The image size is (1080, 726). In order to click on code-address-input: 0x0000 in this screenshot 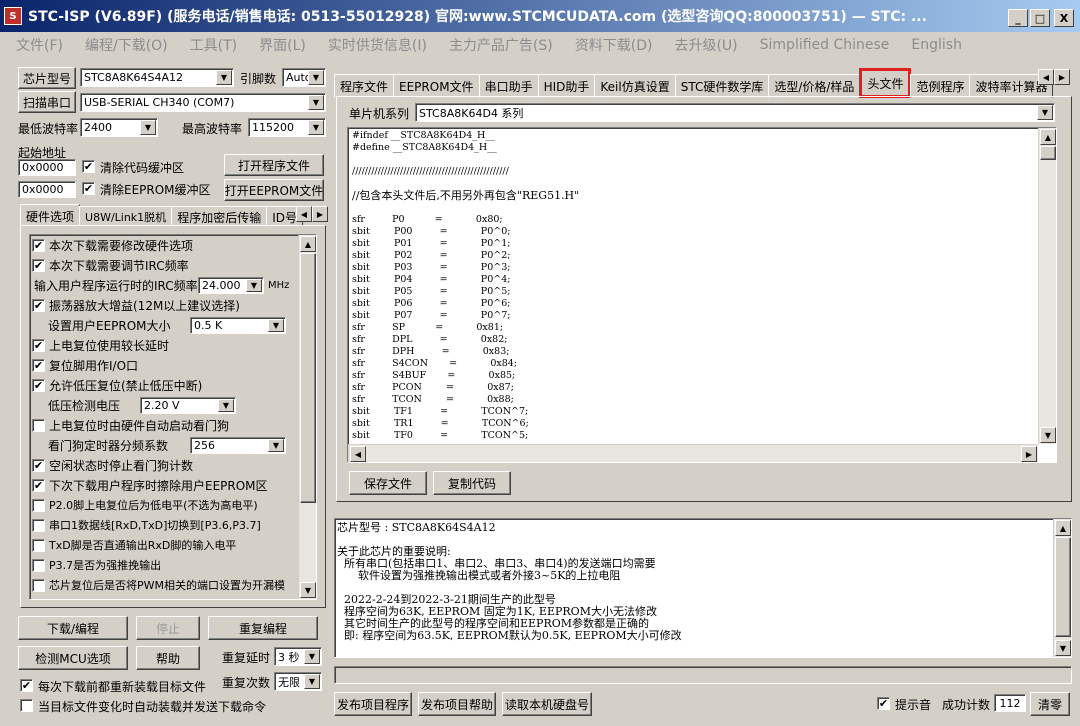, I will do `click(47, 167)`.